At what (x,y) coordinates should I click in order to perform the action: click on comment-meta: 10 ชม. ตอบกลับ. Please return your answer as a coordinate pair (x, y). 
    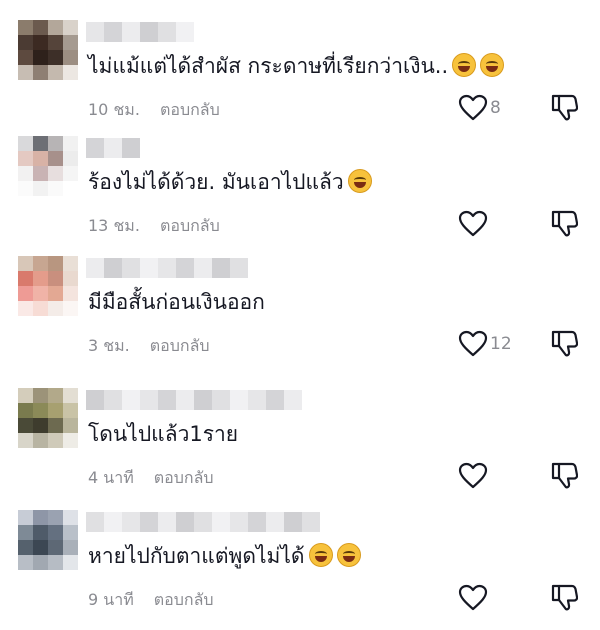
    Looking at the image, I should click on (154, 110).